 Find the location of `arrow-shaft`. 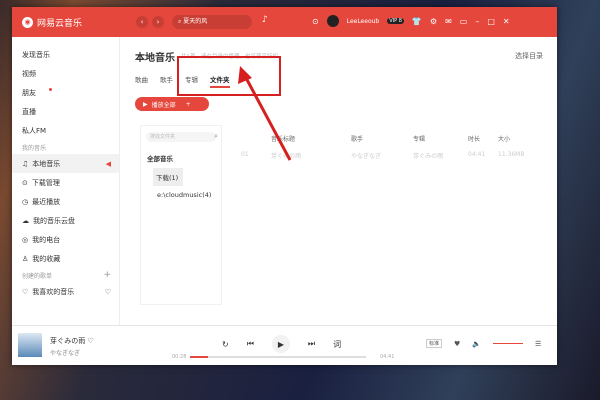

arrow-shaft is located at coordinates (267, 118).